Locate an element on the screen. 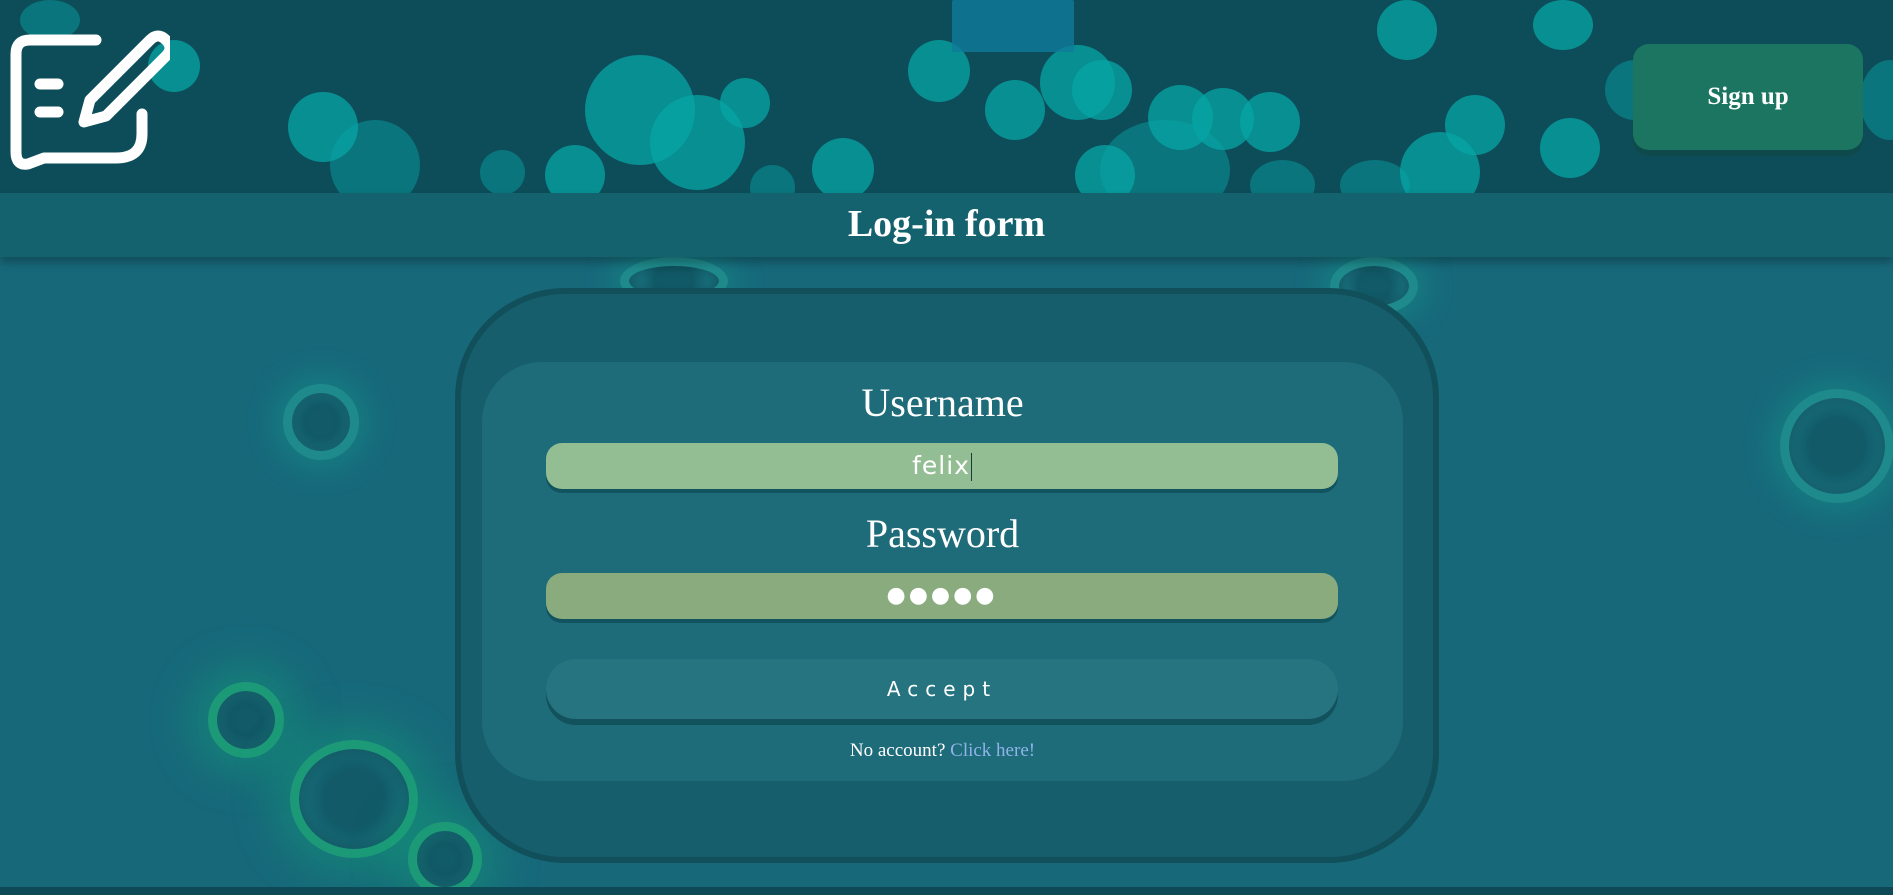  username-value: felix is located at coordinates (941, 465).